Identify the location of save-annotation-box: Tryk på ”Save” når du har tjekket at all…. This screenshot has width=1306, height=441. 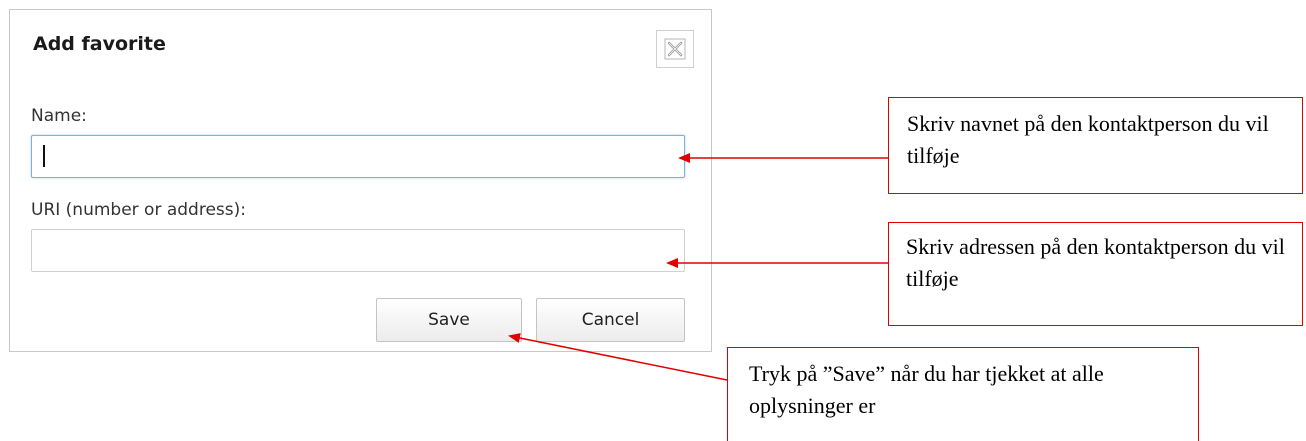
(963, 394).